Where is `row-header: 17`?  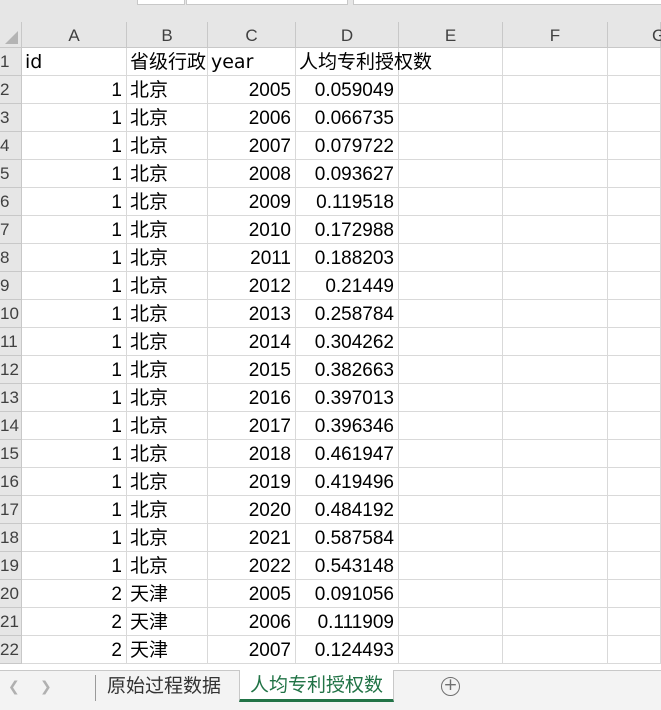 row-header: 17 is located at coordinates (11, 510).